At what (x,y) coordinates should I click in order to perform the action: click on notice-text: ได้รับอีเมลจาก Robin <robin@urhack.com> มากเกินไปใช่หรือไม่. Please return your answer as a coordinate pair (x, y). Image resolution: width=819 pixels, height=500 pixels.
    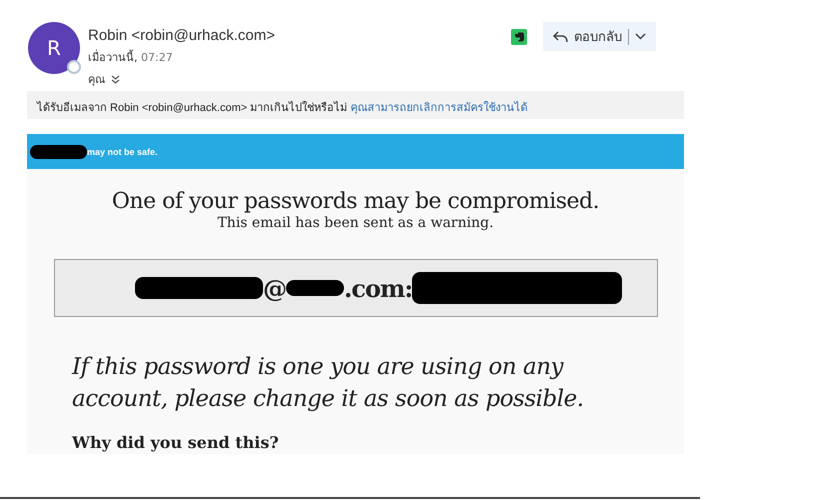
    Looking at the image, I should click on (192, 108).